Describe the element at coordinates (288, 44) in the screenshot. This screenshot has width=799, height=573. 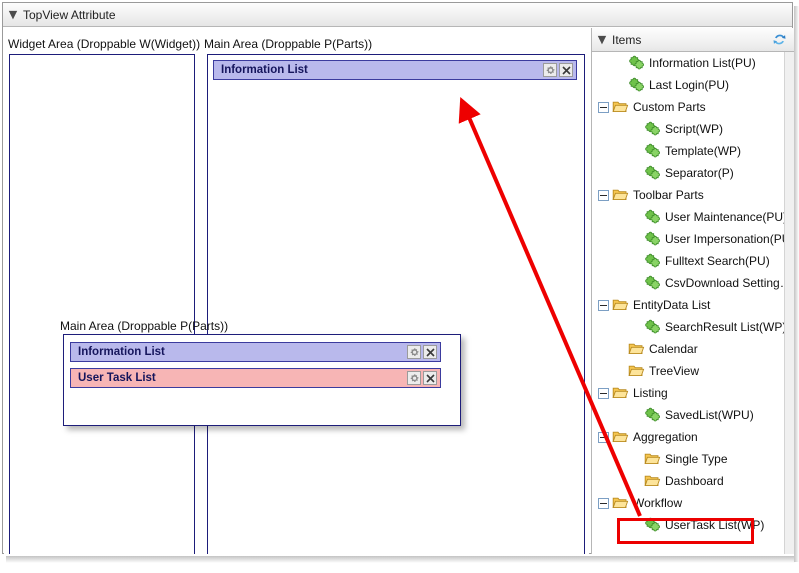
I see `main-area-label: Main Area (Droppable P(Parts))` at that location.